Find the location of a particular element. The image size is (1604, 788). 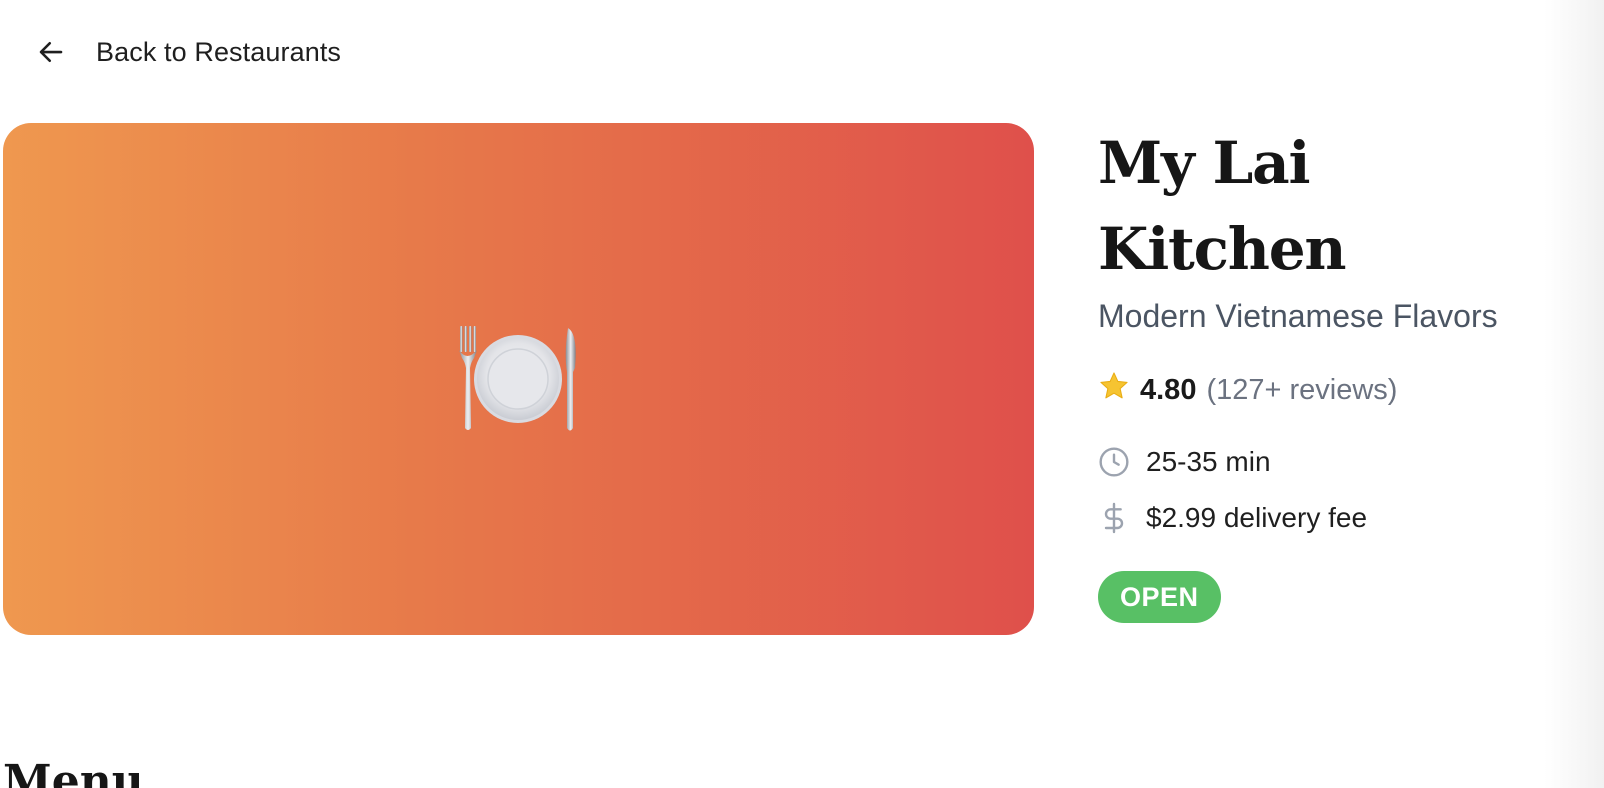

back-to-restaurants-link: Back to Restaurants is located at coordinates (188, 52).